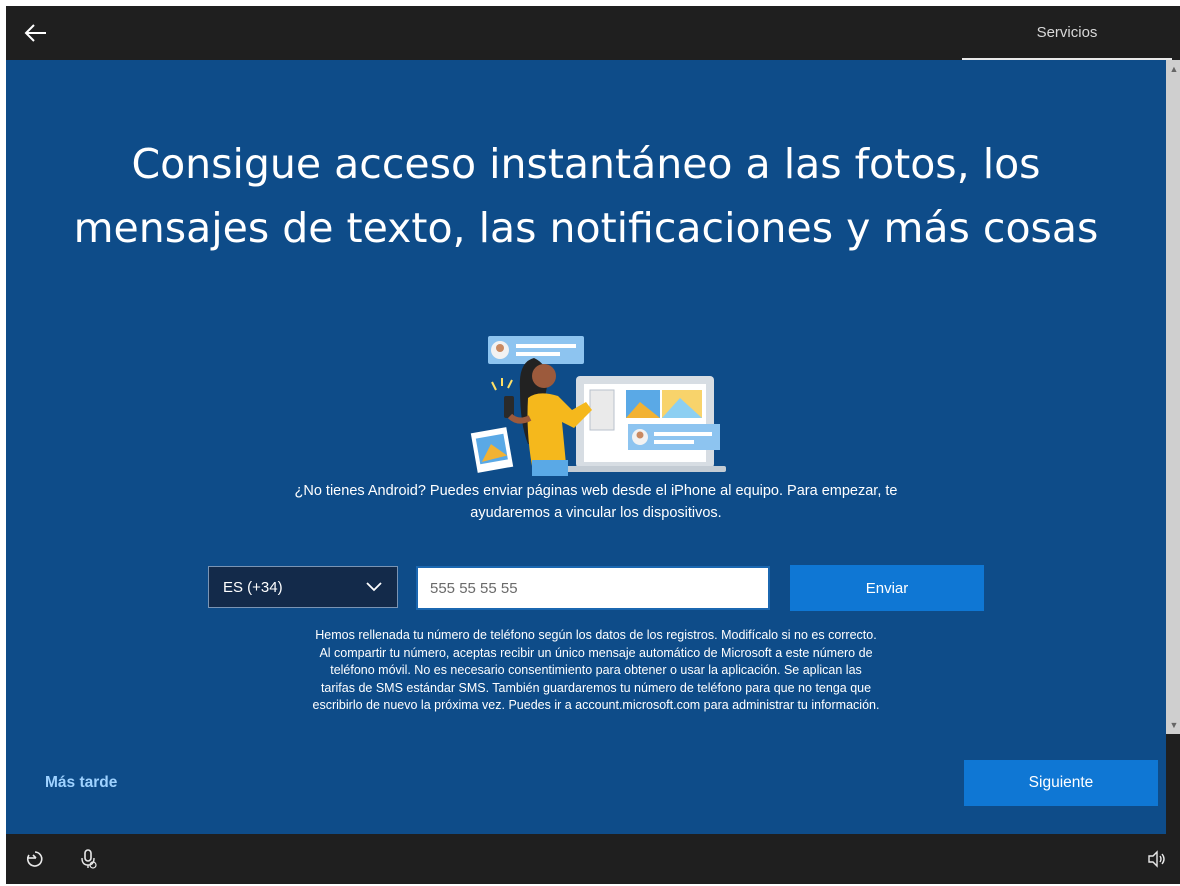  I want to click on section-tab-label: Servicios, so click(1067, 32).